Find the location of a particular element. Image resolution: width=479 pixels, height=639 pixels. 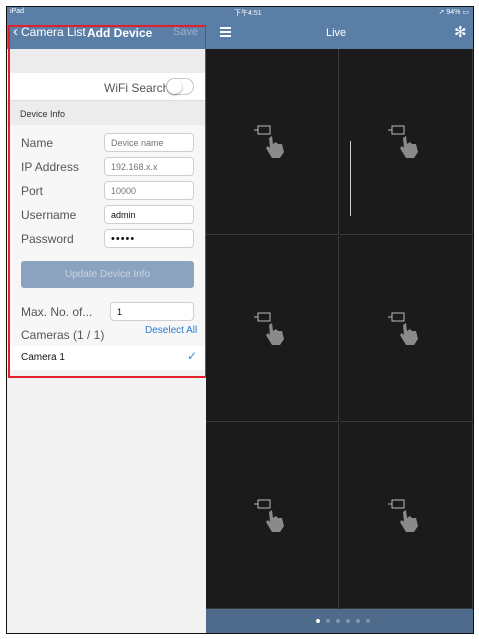

ip-label: IP Address is located at coordinates (50, 167).